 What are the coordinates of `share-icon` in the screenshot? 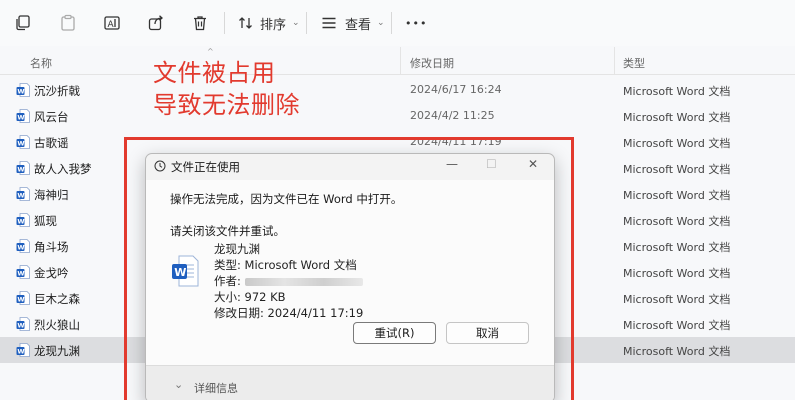 It's located at (156, 23).